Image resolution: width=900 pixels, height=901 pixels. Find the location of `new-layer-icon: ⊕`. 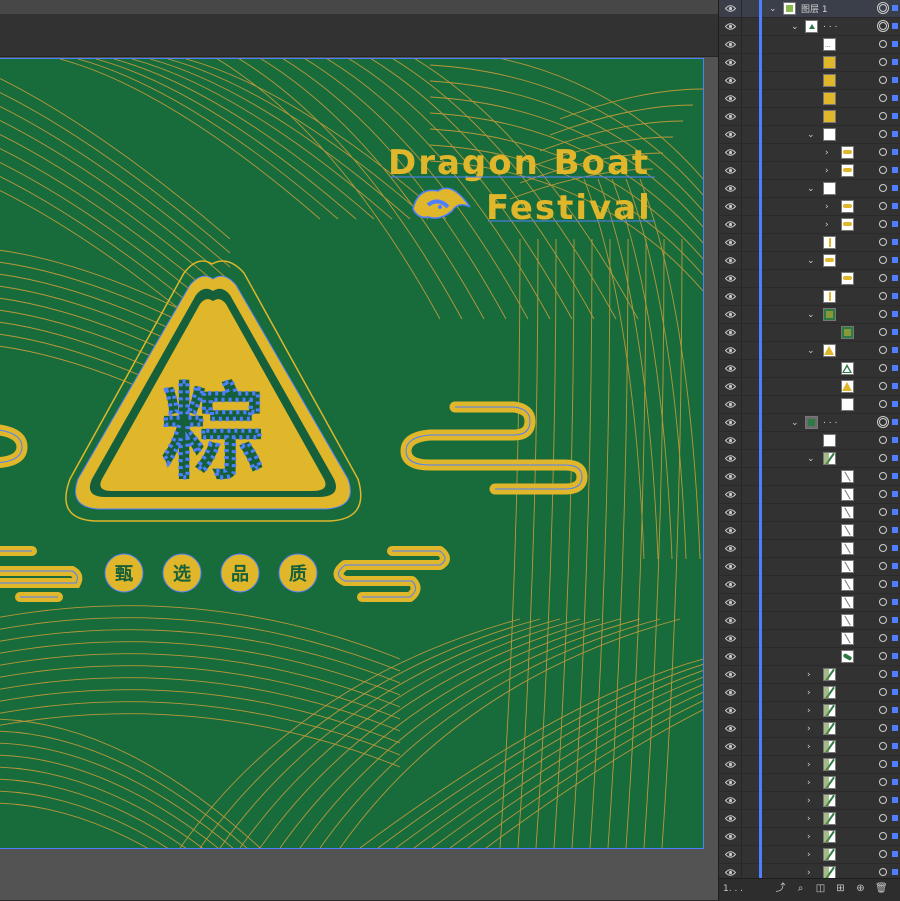

new-layer-icon: ⊕ is located at coordinates (860, 888).